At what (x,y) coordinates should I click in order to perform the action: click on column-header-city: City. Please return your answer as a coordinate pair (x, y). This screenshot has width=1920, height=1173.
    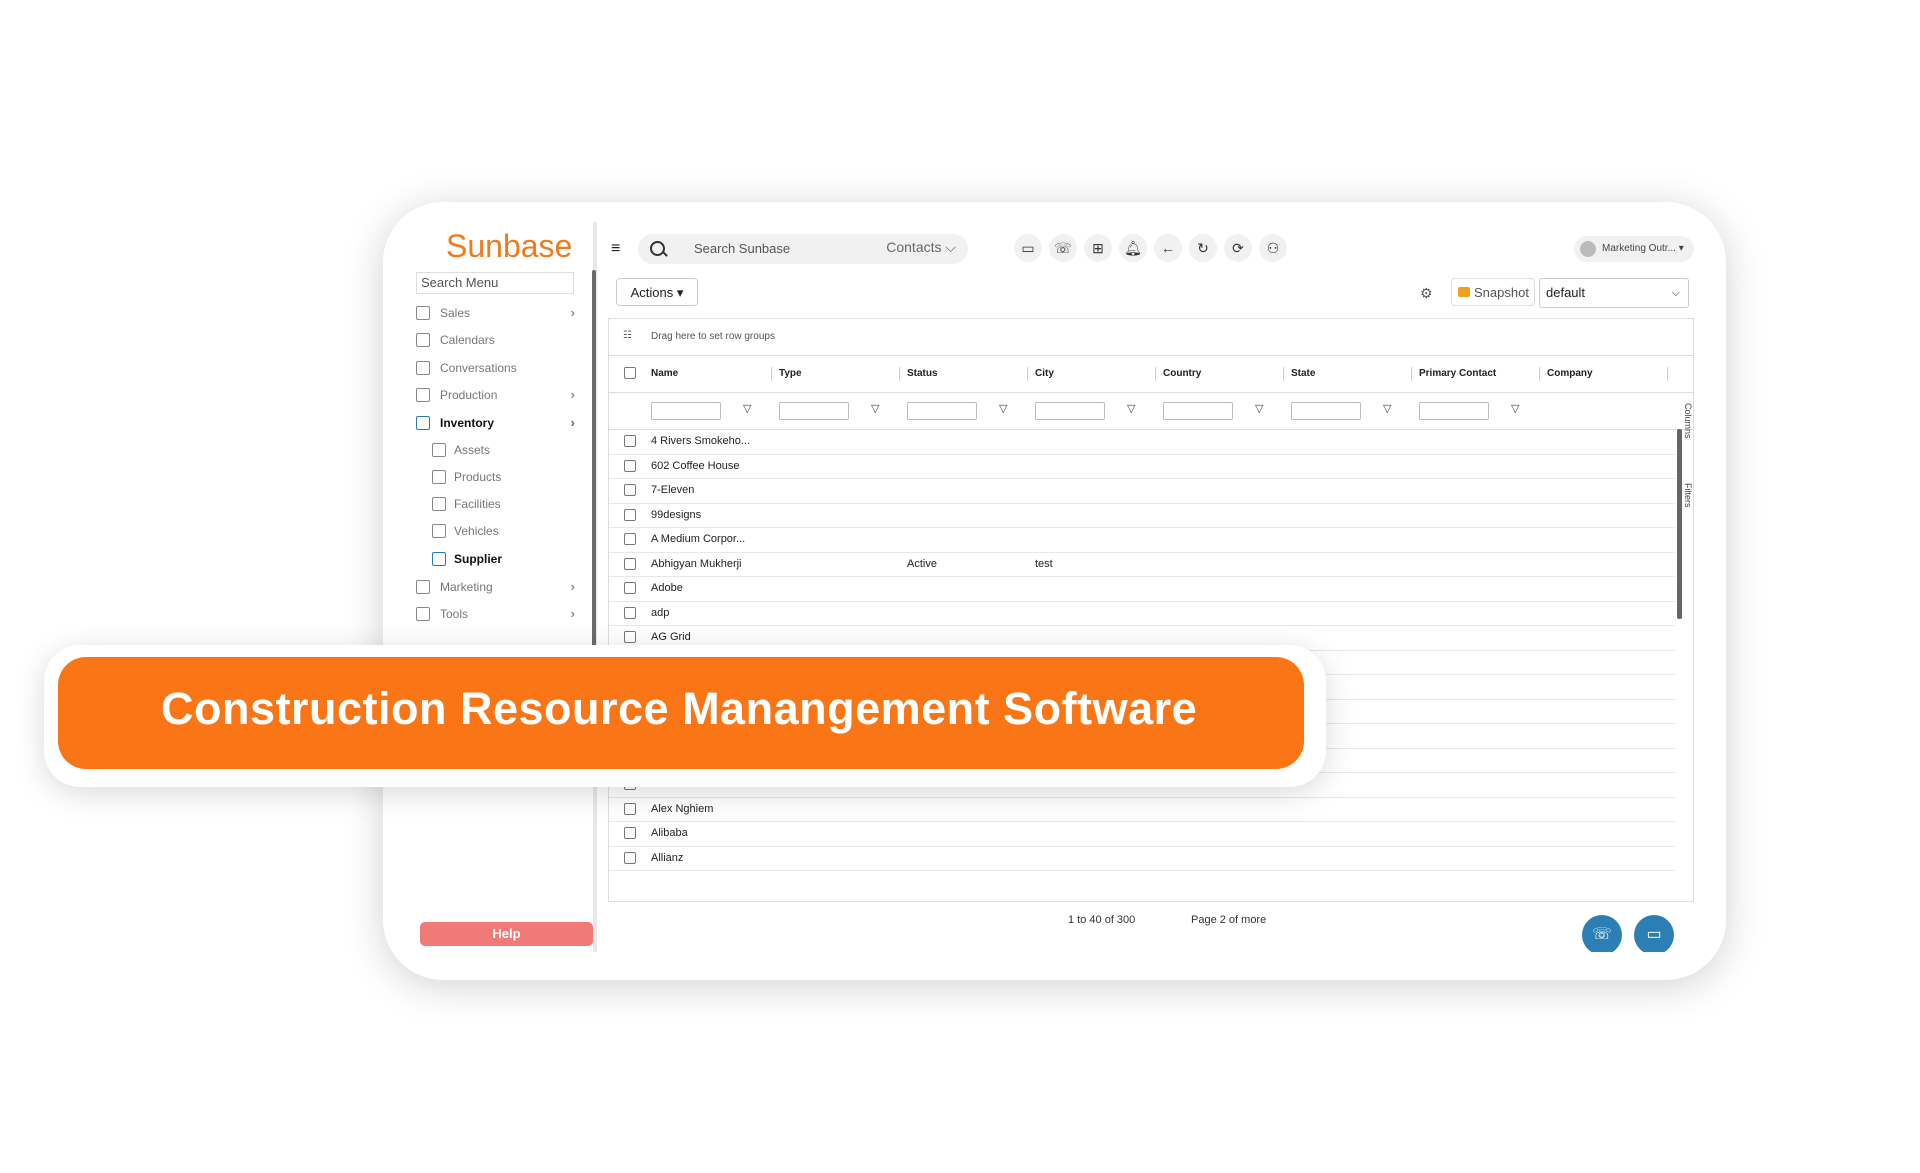
    Looking at the image, I should click on (1044, 373).